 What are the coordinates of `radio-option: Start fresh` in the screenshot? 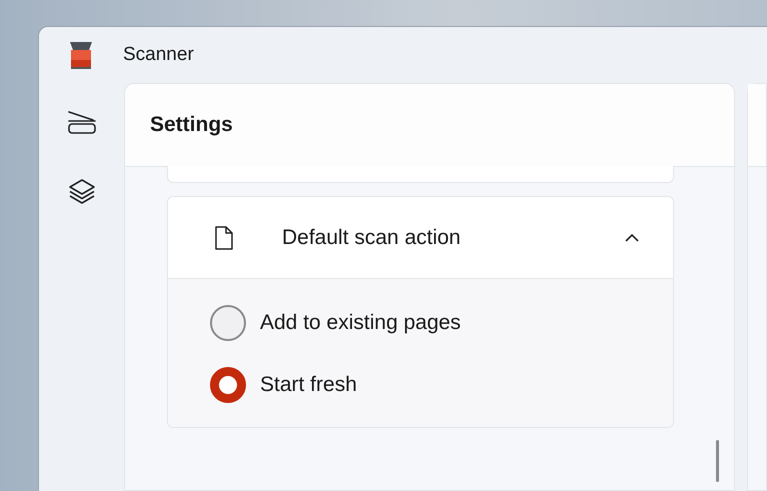 It's located at (441, 385).